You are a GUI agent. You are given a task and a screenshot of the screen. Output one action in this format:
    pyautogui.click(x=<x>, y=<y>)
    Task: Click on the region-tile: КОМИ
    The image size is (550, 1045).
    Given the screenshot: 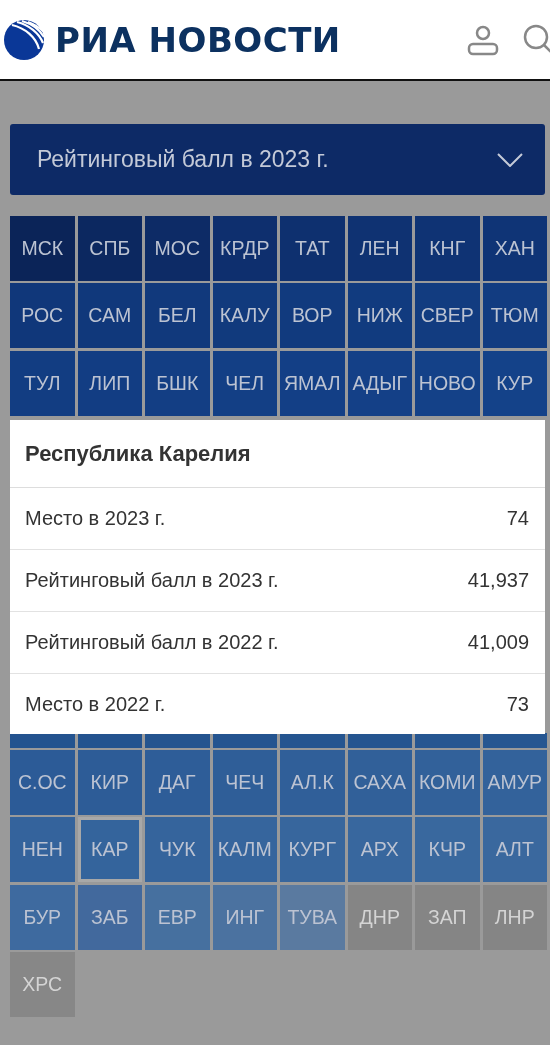 What is the action you would take?
    pyautogui.click(x=447, y=782)
    